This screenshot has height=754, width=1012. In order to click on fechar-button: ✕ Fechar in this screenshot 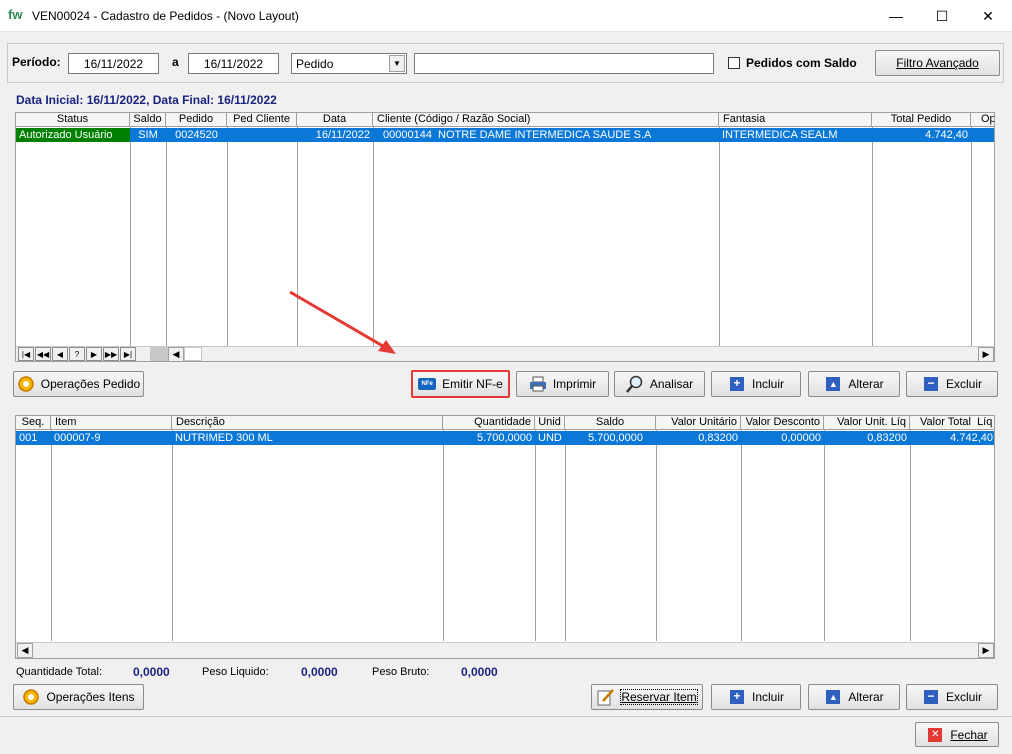, I will do `click(957, 734)`.